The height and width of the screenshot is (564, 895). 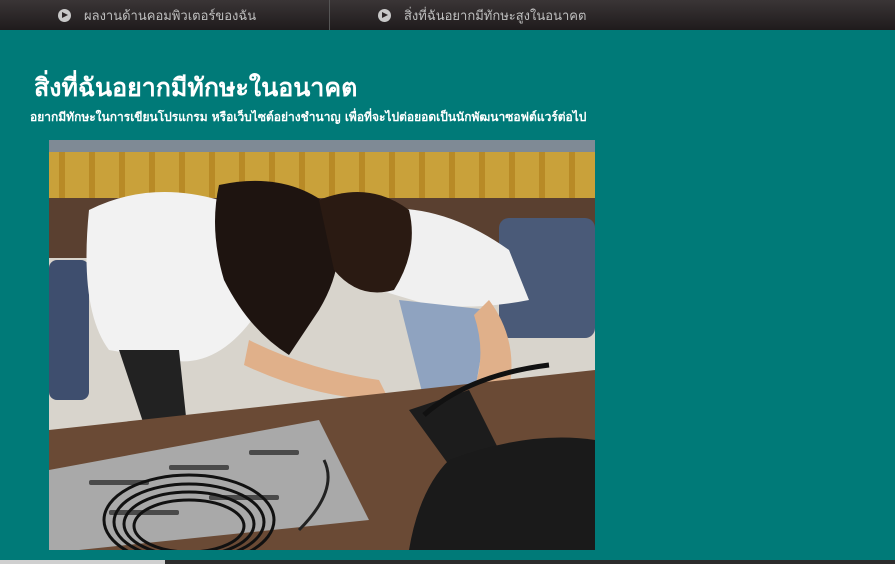 I want to click on bottom-strip-highlight, so click(x=82, y=562).